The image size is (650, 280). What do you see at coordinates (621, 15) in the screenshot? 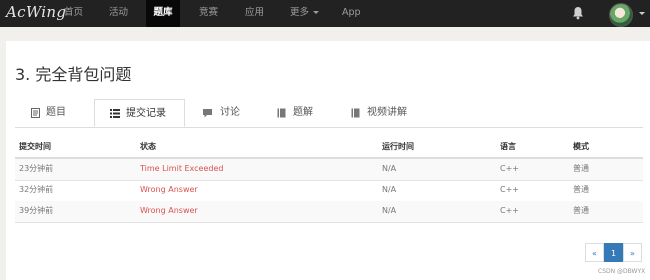
I see `user-avatar` at bounding box center [621, 15].